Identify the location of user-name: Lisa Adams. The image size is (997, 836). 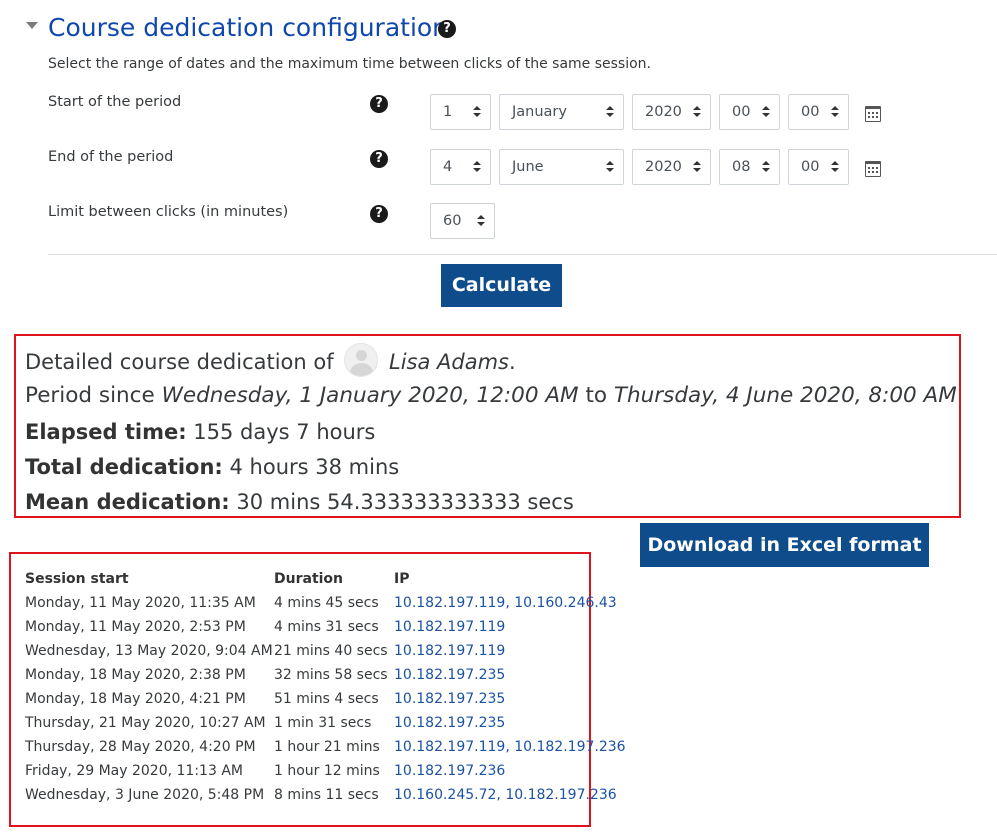
(449, 362).